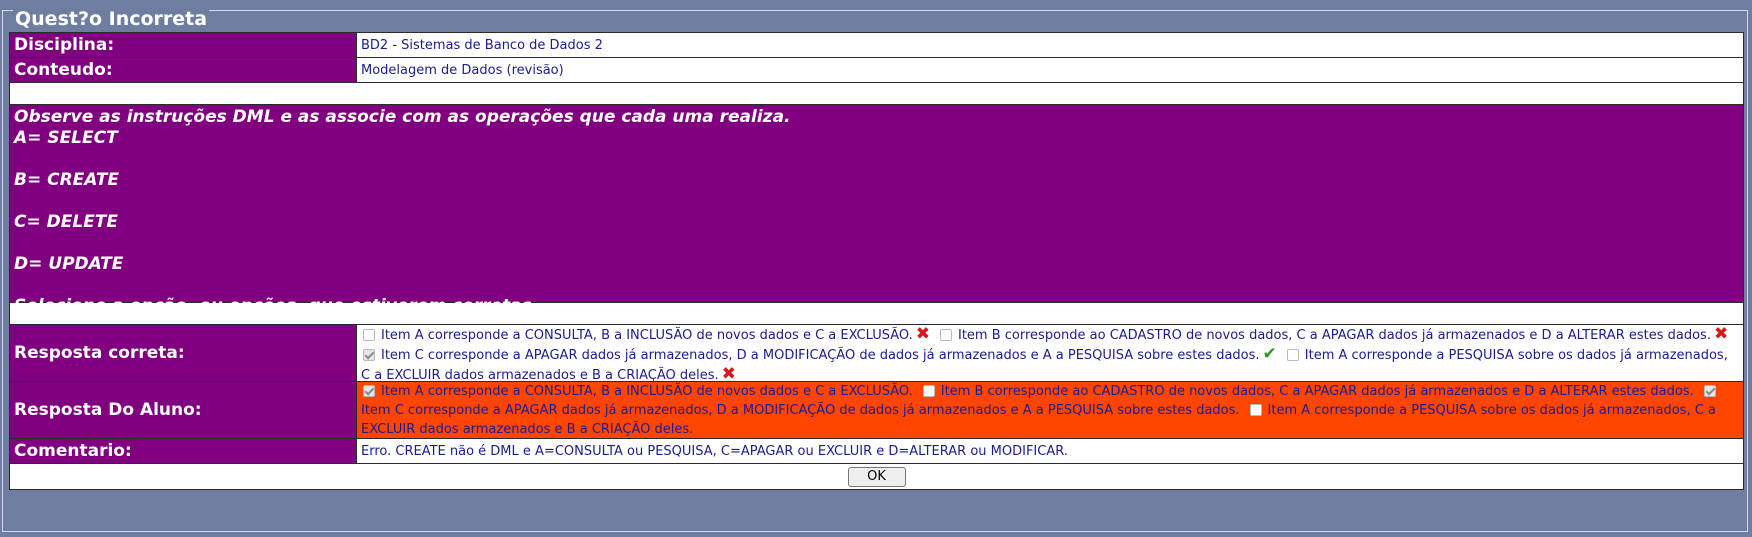 This screenshot has width=1752, height=537. I want to click on panel-title: Quest?o Incorreta, so click(111, 19).